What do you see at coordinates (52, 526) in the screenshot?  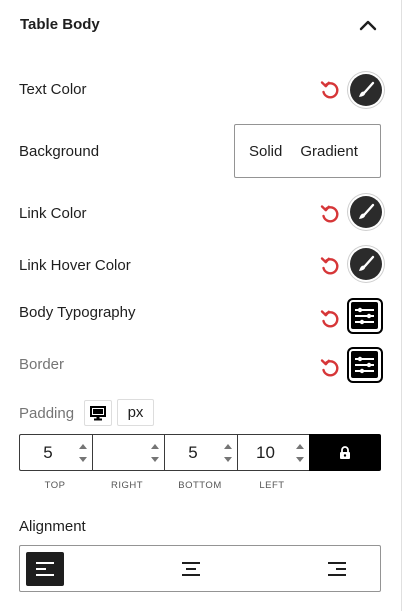 I see `alignment-label: Alignment` at bounding box center [52, 526].